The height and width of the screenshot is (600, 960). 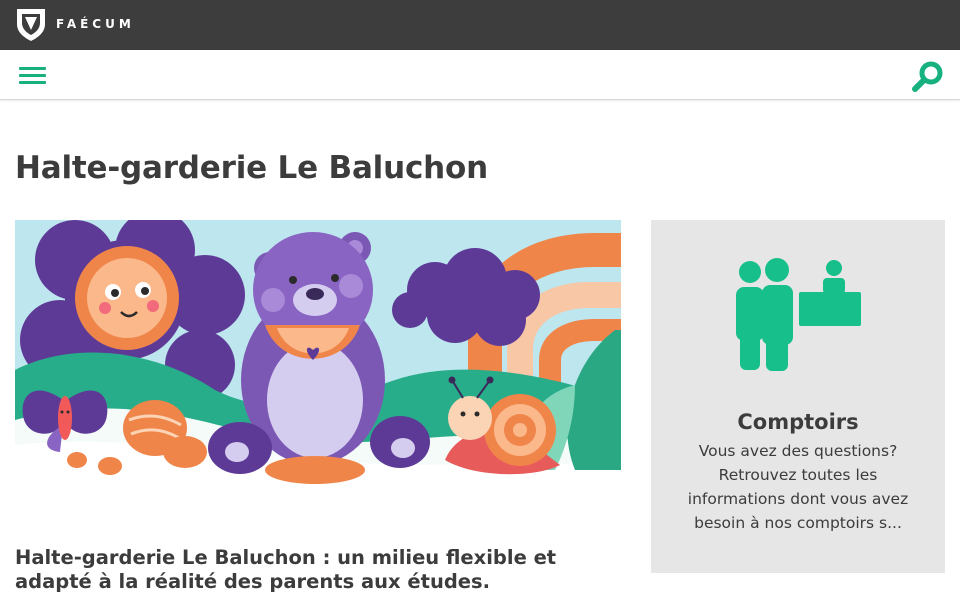 I want to click on faecum-logo-link: FAÉCUM, so click(x=74, y=24).